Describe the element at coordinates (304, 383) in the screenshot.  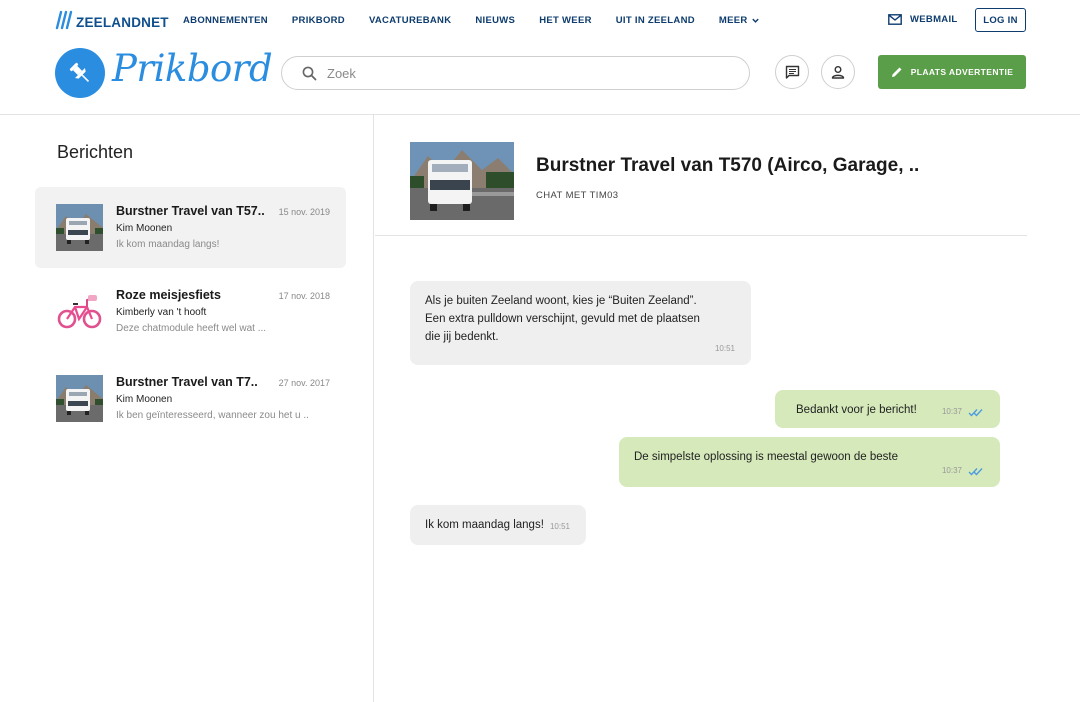
I see `conversation-date: 27 nov. 2017` at that location.